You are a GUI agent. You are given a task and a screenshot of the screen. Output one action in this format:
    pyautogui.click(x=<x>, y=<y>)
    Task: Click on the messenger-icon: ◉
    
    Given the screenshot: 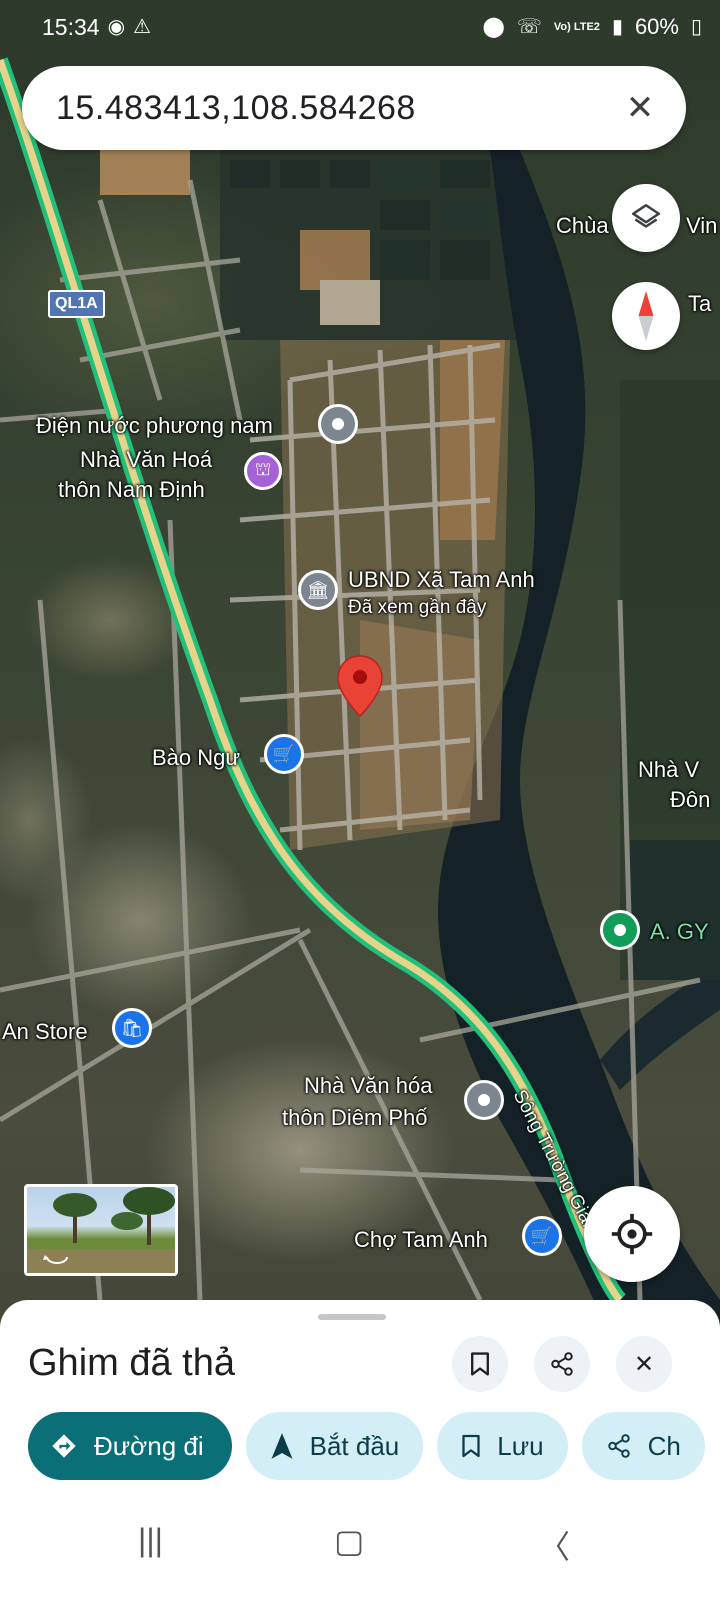 What is the action you would take?
    pyautogui.click(x=116, y=27)
    